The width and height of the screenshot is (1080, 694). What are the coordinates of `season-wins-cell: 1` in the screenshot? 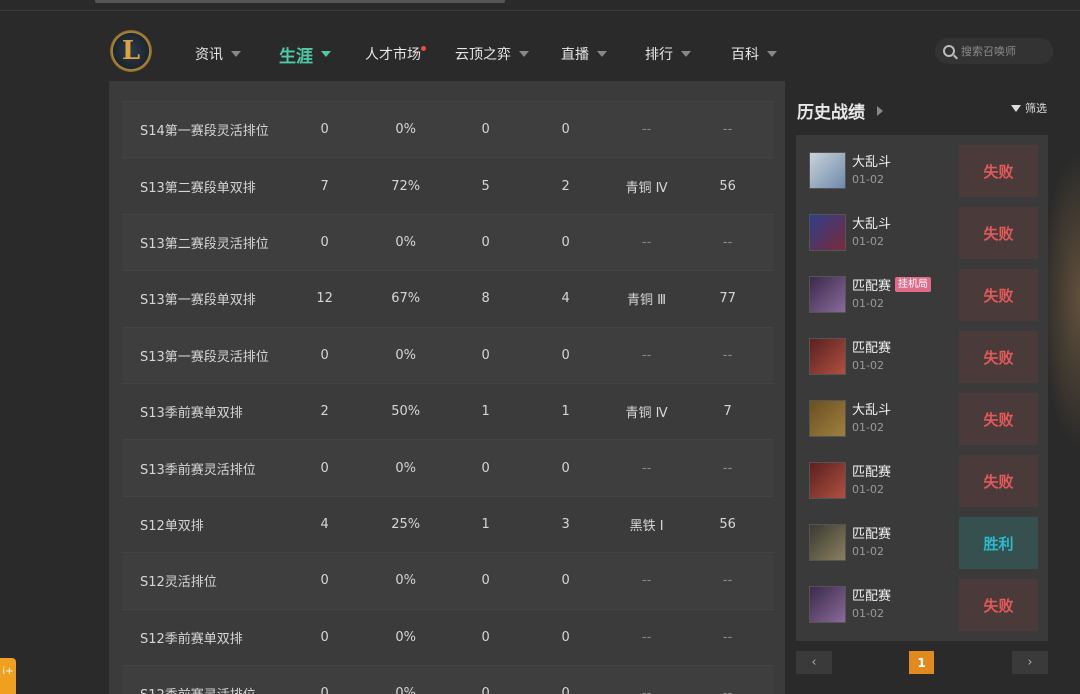 It's located at (485, 524).